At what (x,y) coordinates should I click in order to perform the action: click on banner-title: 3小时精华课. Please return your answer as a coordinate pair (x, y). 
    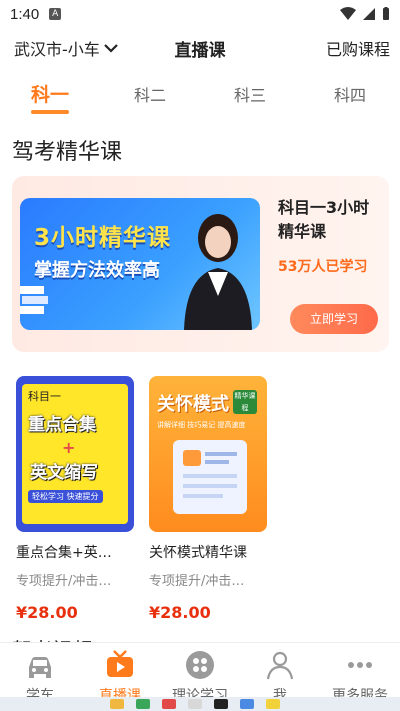
    Looking at the image, I should click on (103, 238).